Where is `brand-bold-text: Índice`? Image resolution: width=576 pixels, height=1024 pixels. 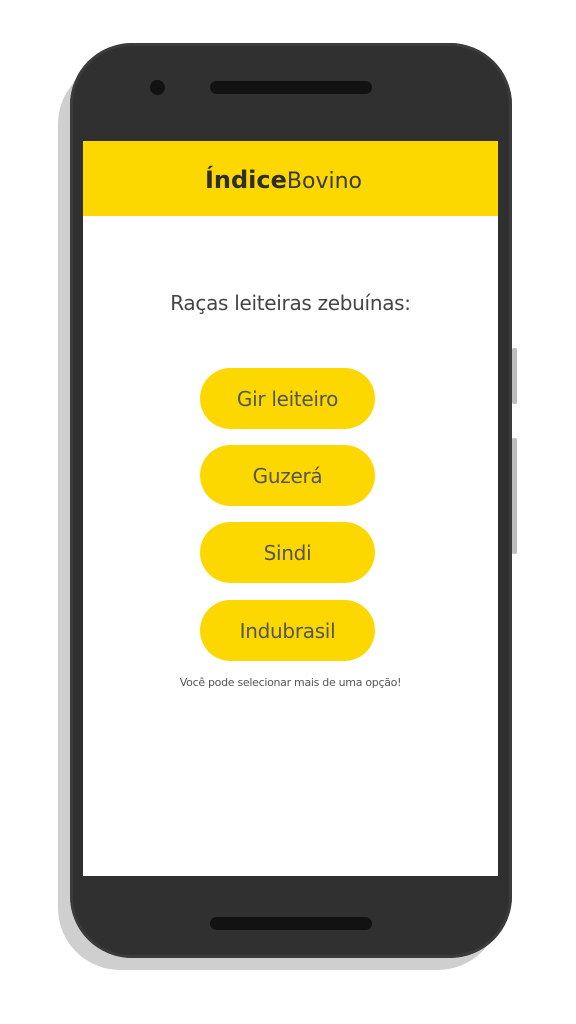
brand-bold-text: Índice is located at coordinates (245, 179).